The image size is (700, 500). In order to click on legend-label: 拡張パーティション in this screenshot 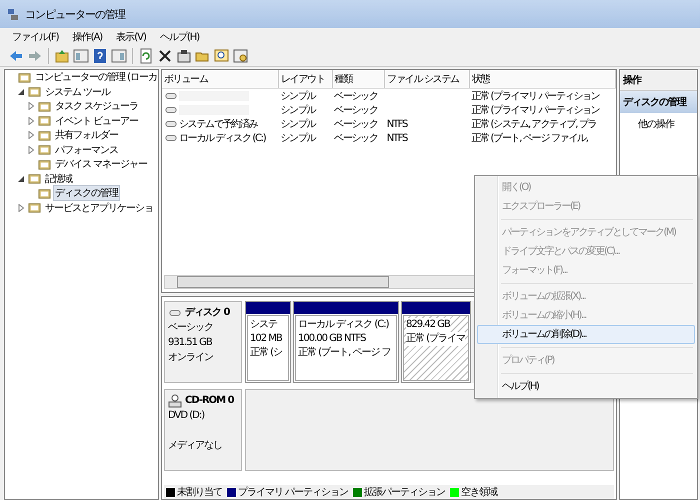, I will do `click(405, 492)`.